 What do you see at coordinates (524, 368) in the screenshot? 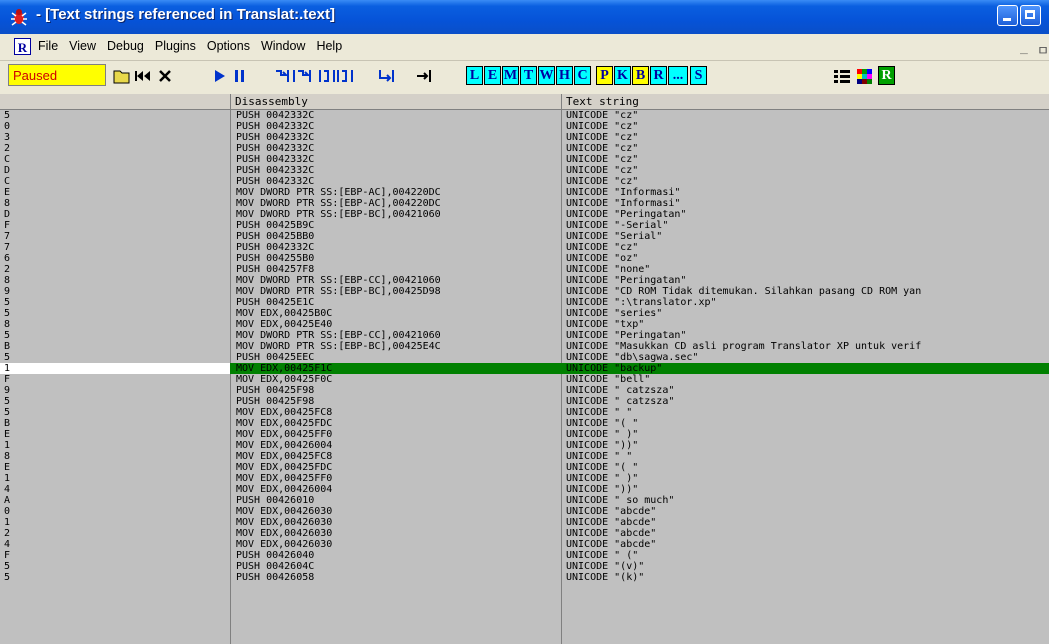
I see `table-row-selected: 1 MOV EDX,00425F1C UNICODE "backup"` at bounding box center [524, 368].